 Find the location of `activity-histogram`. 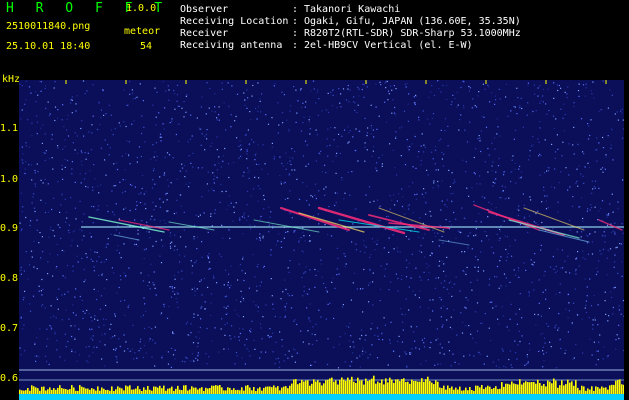

activity-histogram is located at coordinates (321, 384).